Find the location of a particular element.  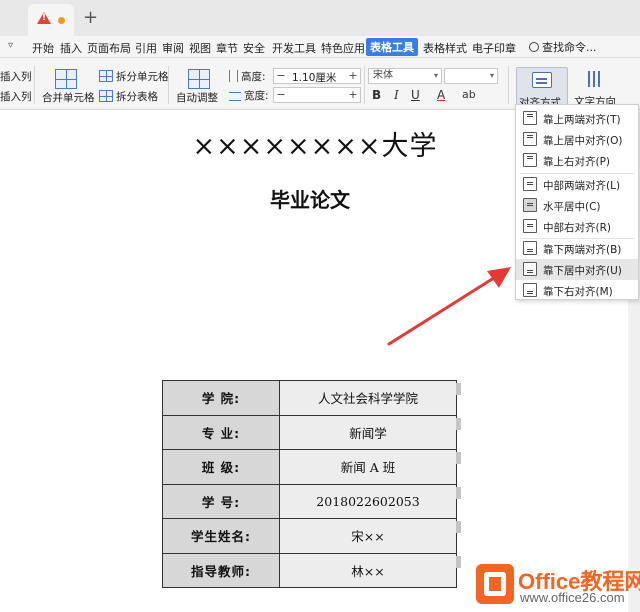

menu-item-label: 靠下右对齐(M) is located at coordinates (578, 292).